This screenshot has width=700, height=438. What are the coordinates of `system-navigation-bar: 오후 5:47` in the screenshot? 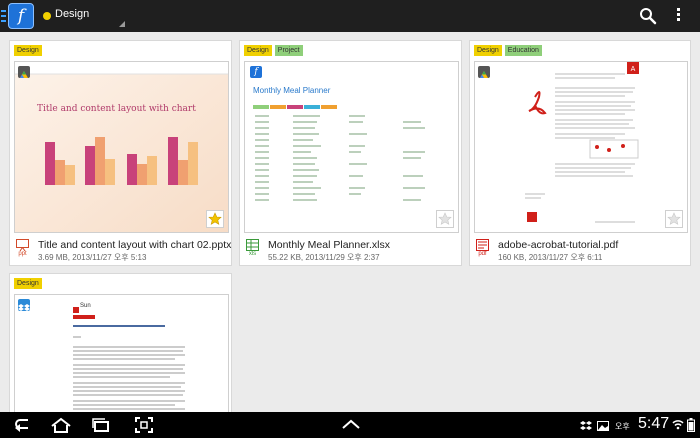 It's located at (350, 425).